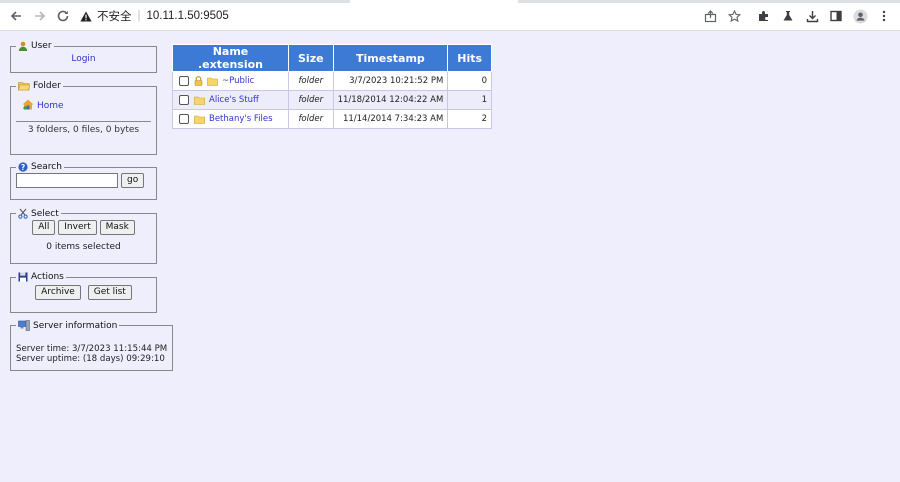 Image resolution: width=900 pixels, height=482 pixels. What do you see at coordinates (117, 227) in the screenshot?
I see `mask-selection-button: Mask` at bounding box center [117, 227].